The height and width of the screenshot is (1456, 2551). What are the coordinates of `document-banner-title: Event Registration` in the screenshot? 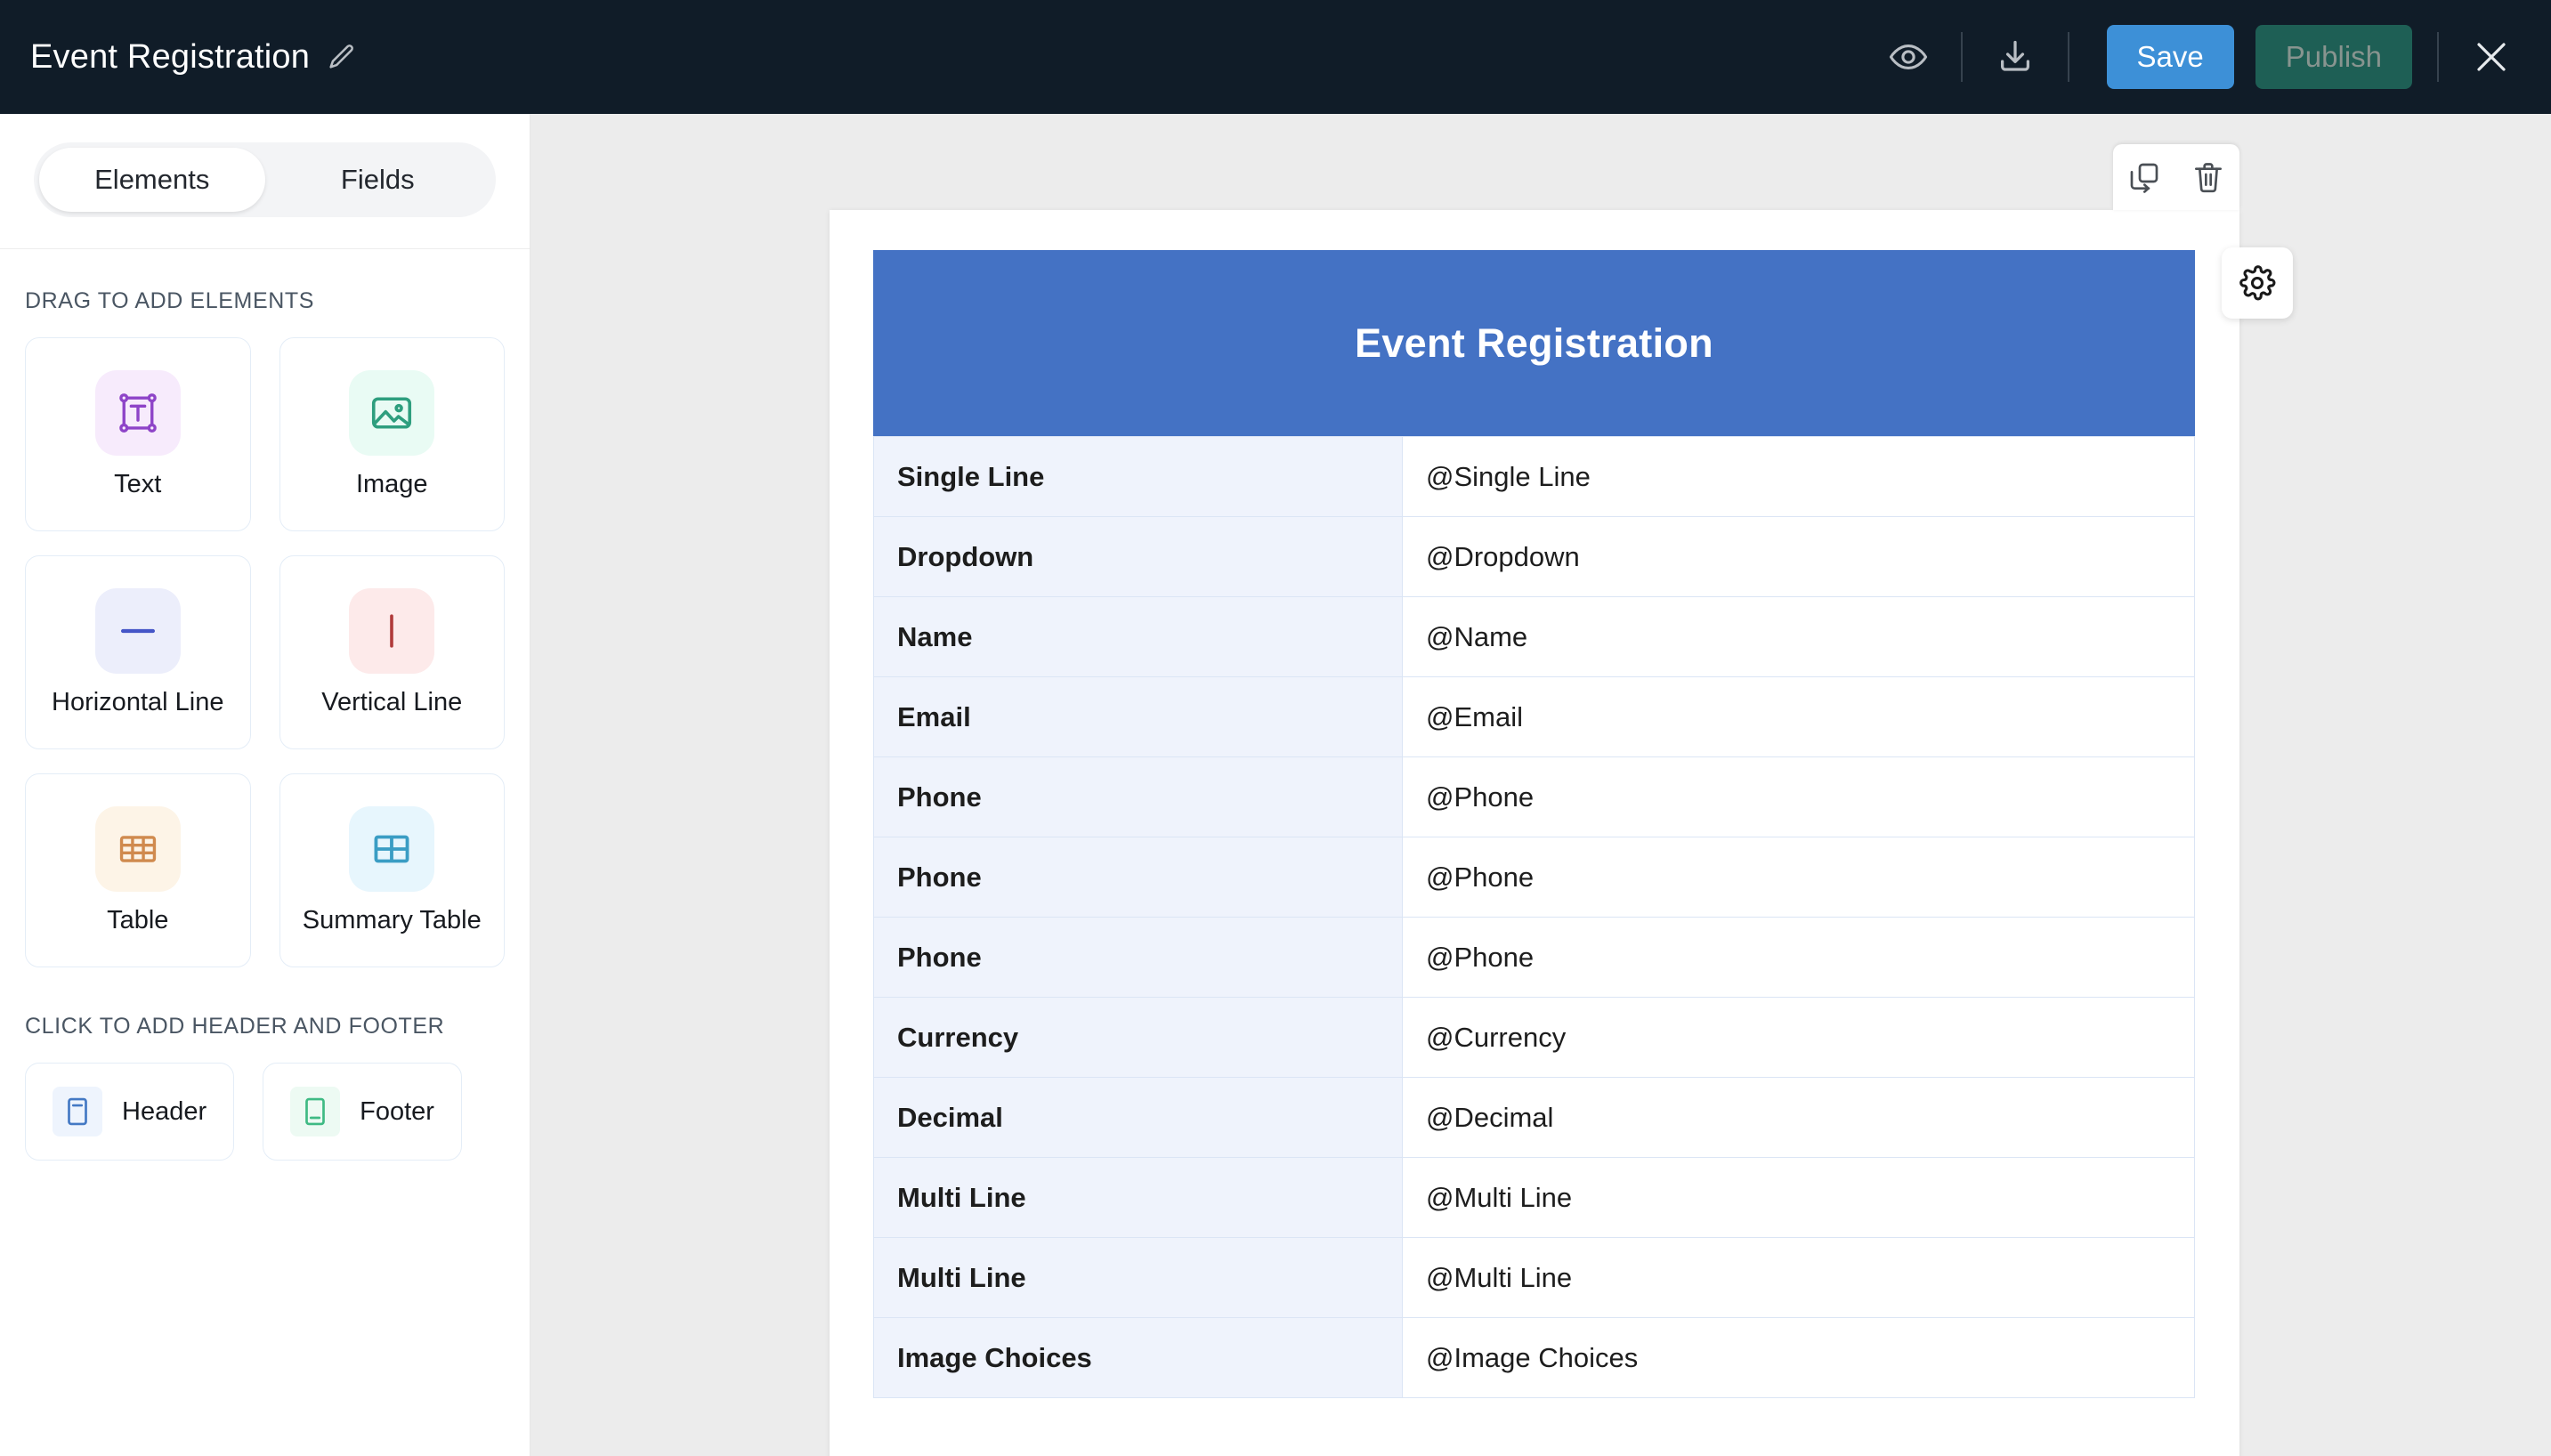 It's located at (1534, 343).